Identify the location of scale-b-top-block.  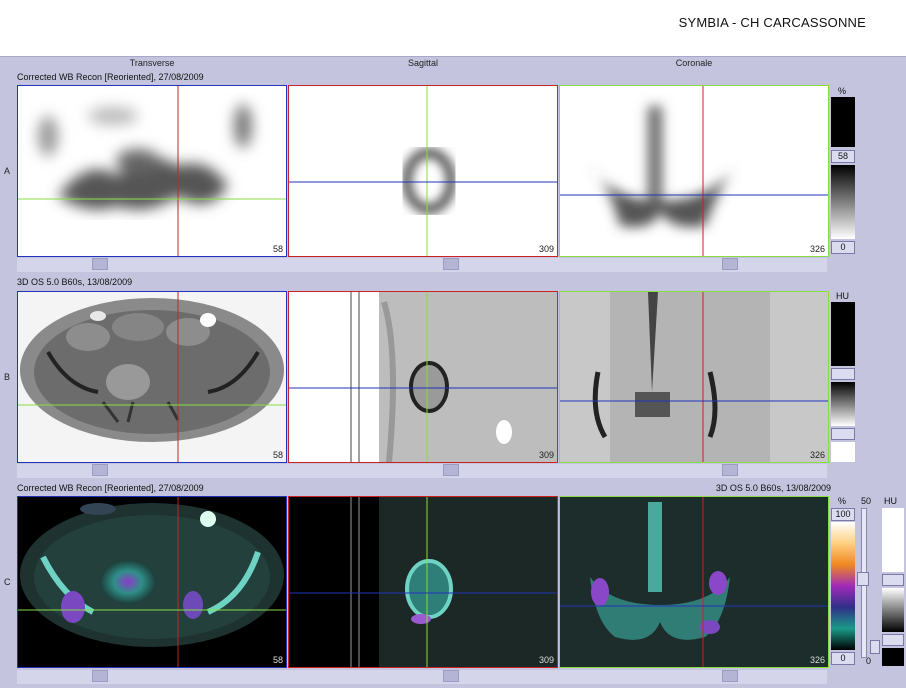
(843, 334).